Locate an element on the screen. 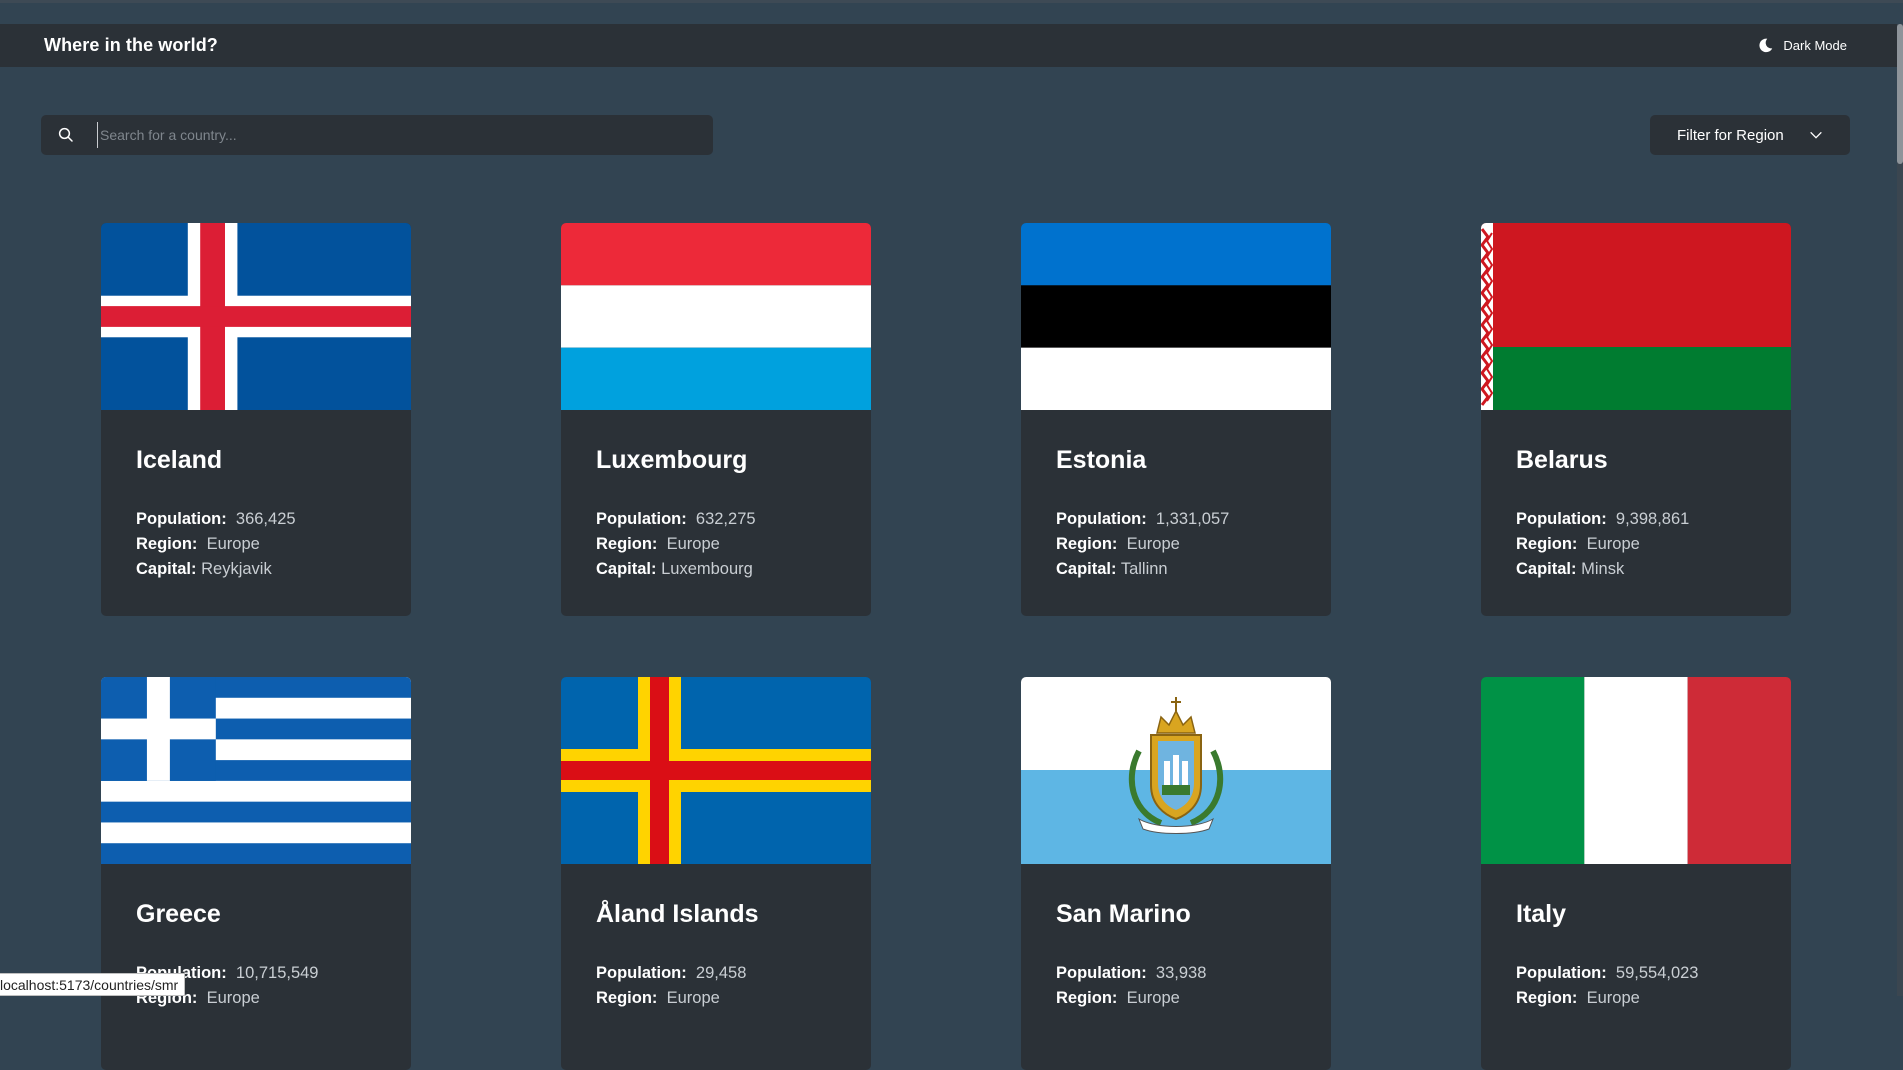 Image resolution: width=1903 pixels, height=1070 pixels. capital-value: Minsk is located at coordinates (1603, 569).